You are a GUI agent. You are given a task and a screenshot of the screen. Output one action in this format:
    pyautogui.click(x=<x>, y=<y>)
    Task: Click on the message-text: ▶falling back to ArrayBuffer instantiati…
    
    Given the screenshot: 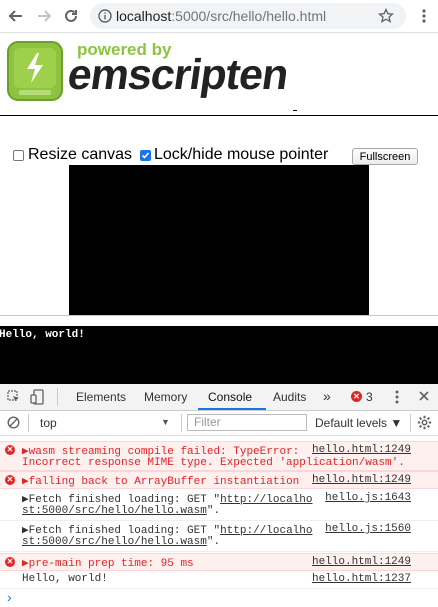 What is the action you would take?
    pyautogui.click(x=161, y=482)
    